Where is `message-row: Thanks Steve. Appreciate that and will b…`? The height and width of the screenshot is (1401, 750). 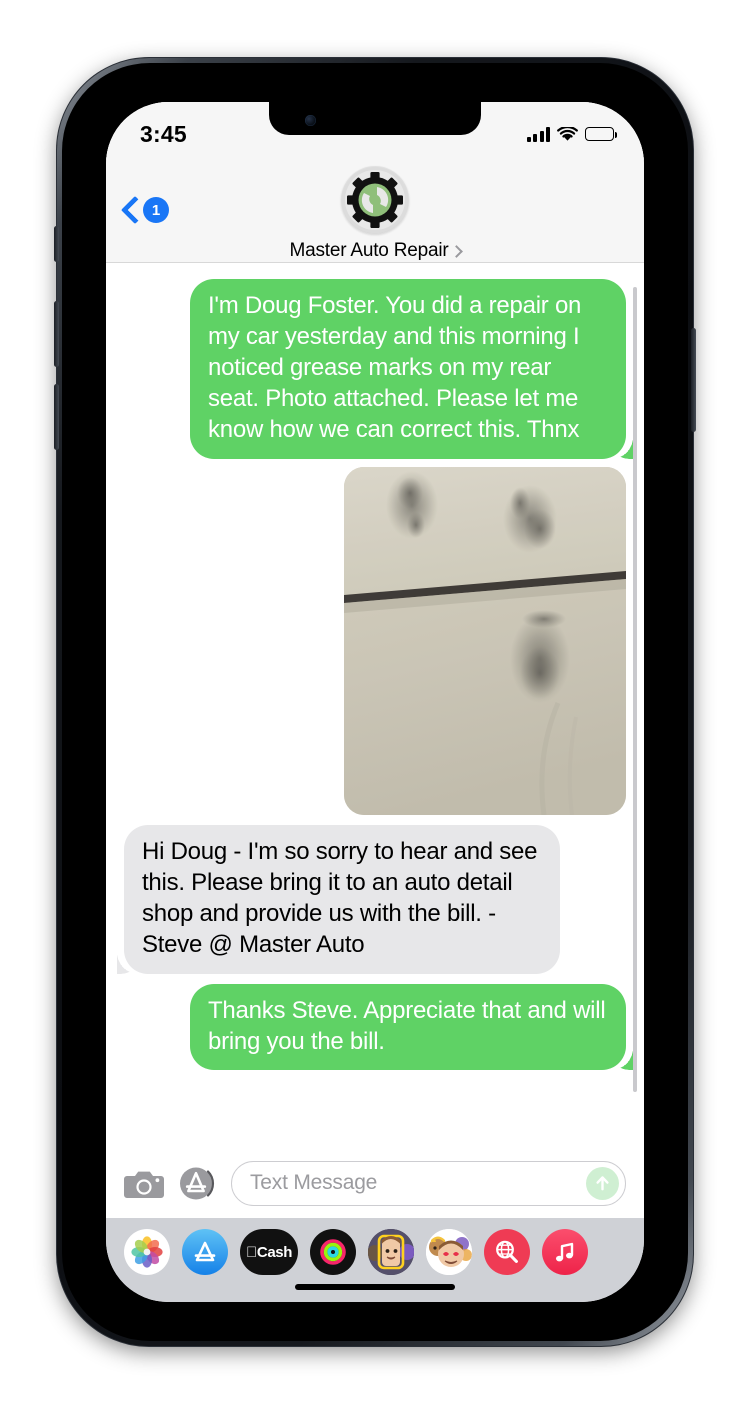 message-row: Thanks Steve. Appreciate that and will b… is located at coordinates (375, 1027).